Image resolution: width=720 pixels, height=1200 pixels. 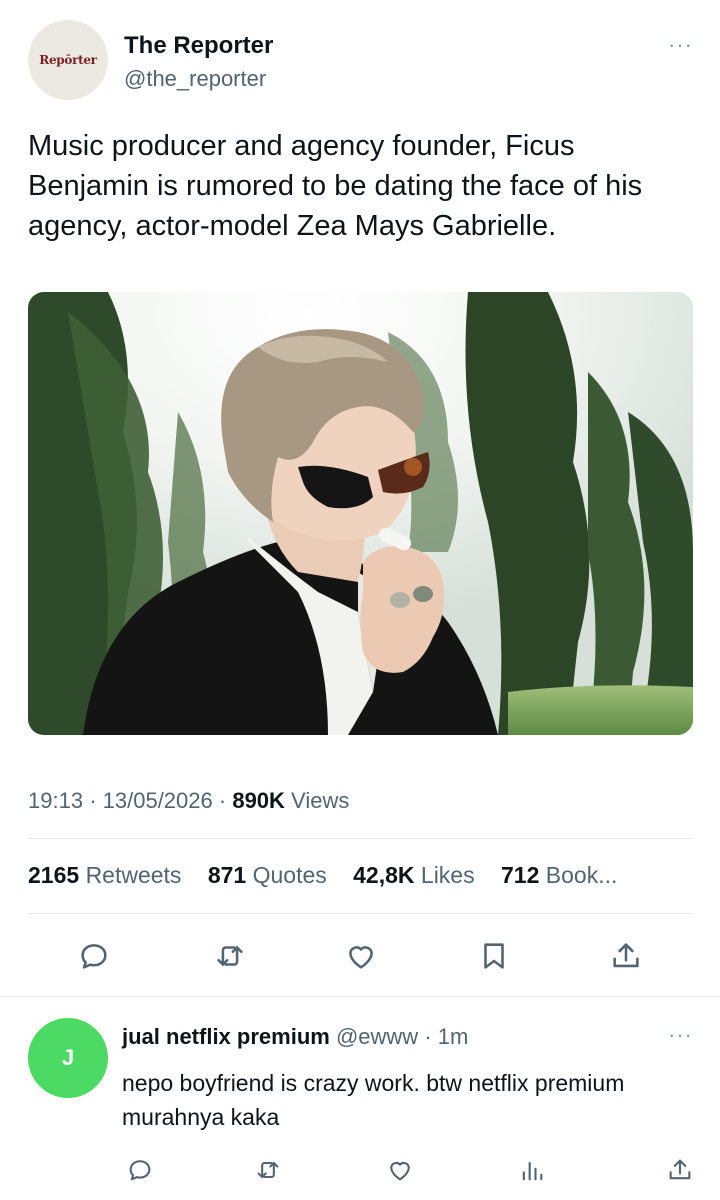 I want to click on retweets-label: Retweets, so click(x=133, y=875).